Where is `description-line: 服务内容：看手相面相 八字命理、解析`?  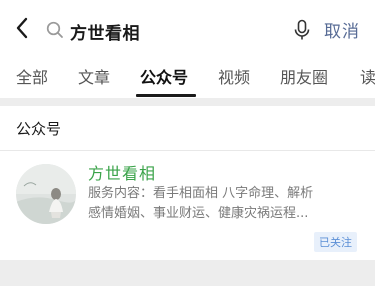
description-line: 服务内容：看手相面相 八字命理、解析 is located at coordinates (201, 193).